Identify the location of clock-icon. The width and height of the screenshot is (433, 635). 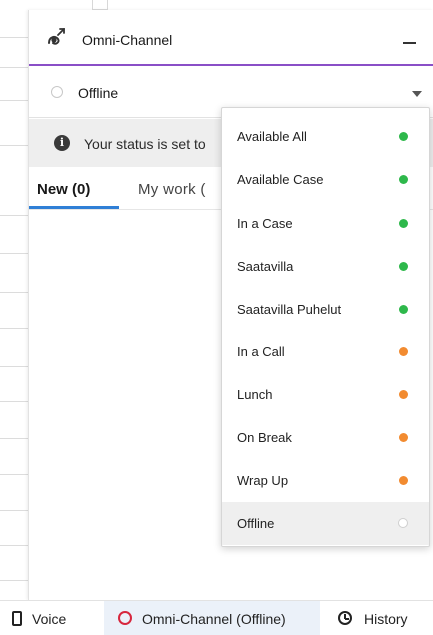
(345, 618).